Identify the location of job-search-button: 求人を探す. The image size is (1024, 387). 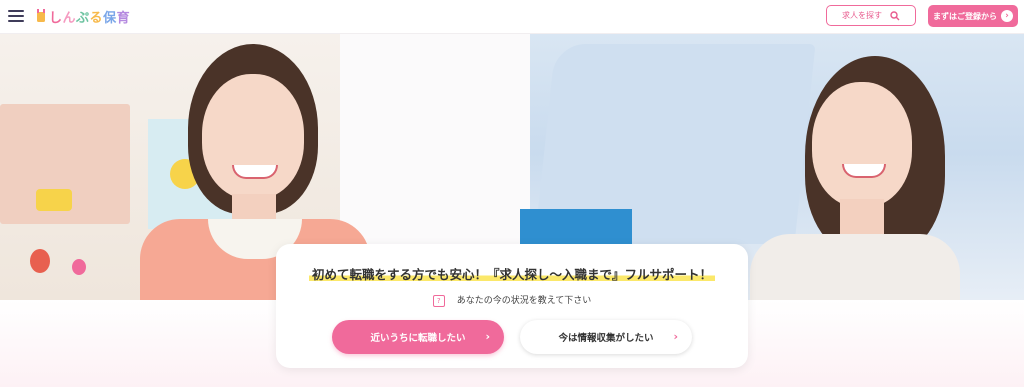
(871, 15).